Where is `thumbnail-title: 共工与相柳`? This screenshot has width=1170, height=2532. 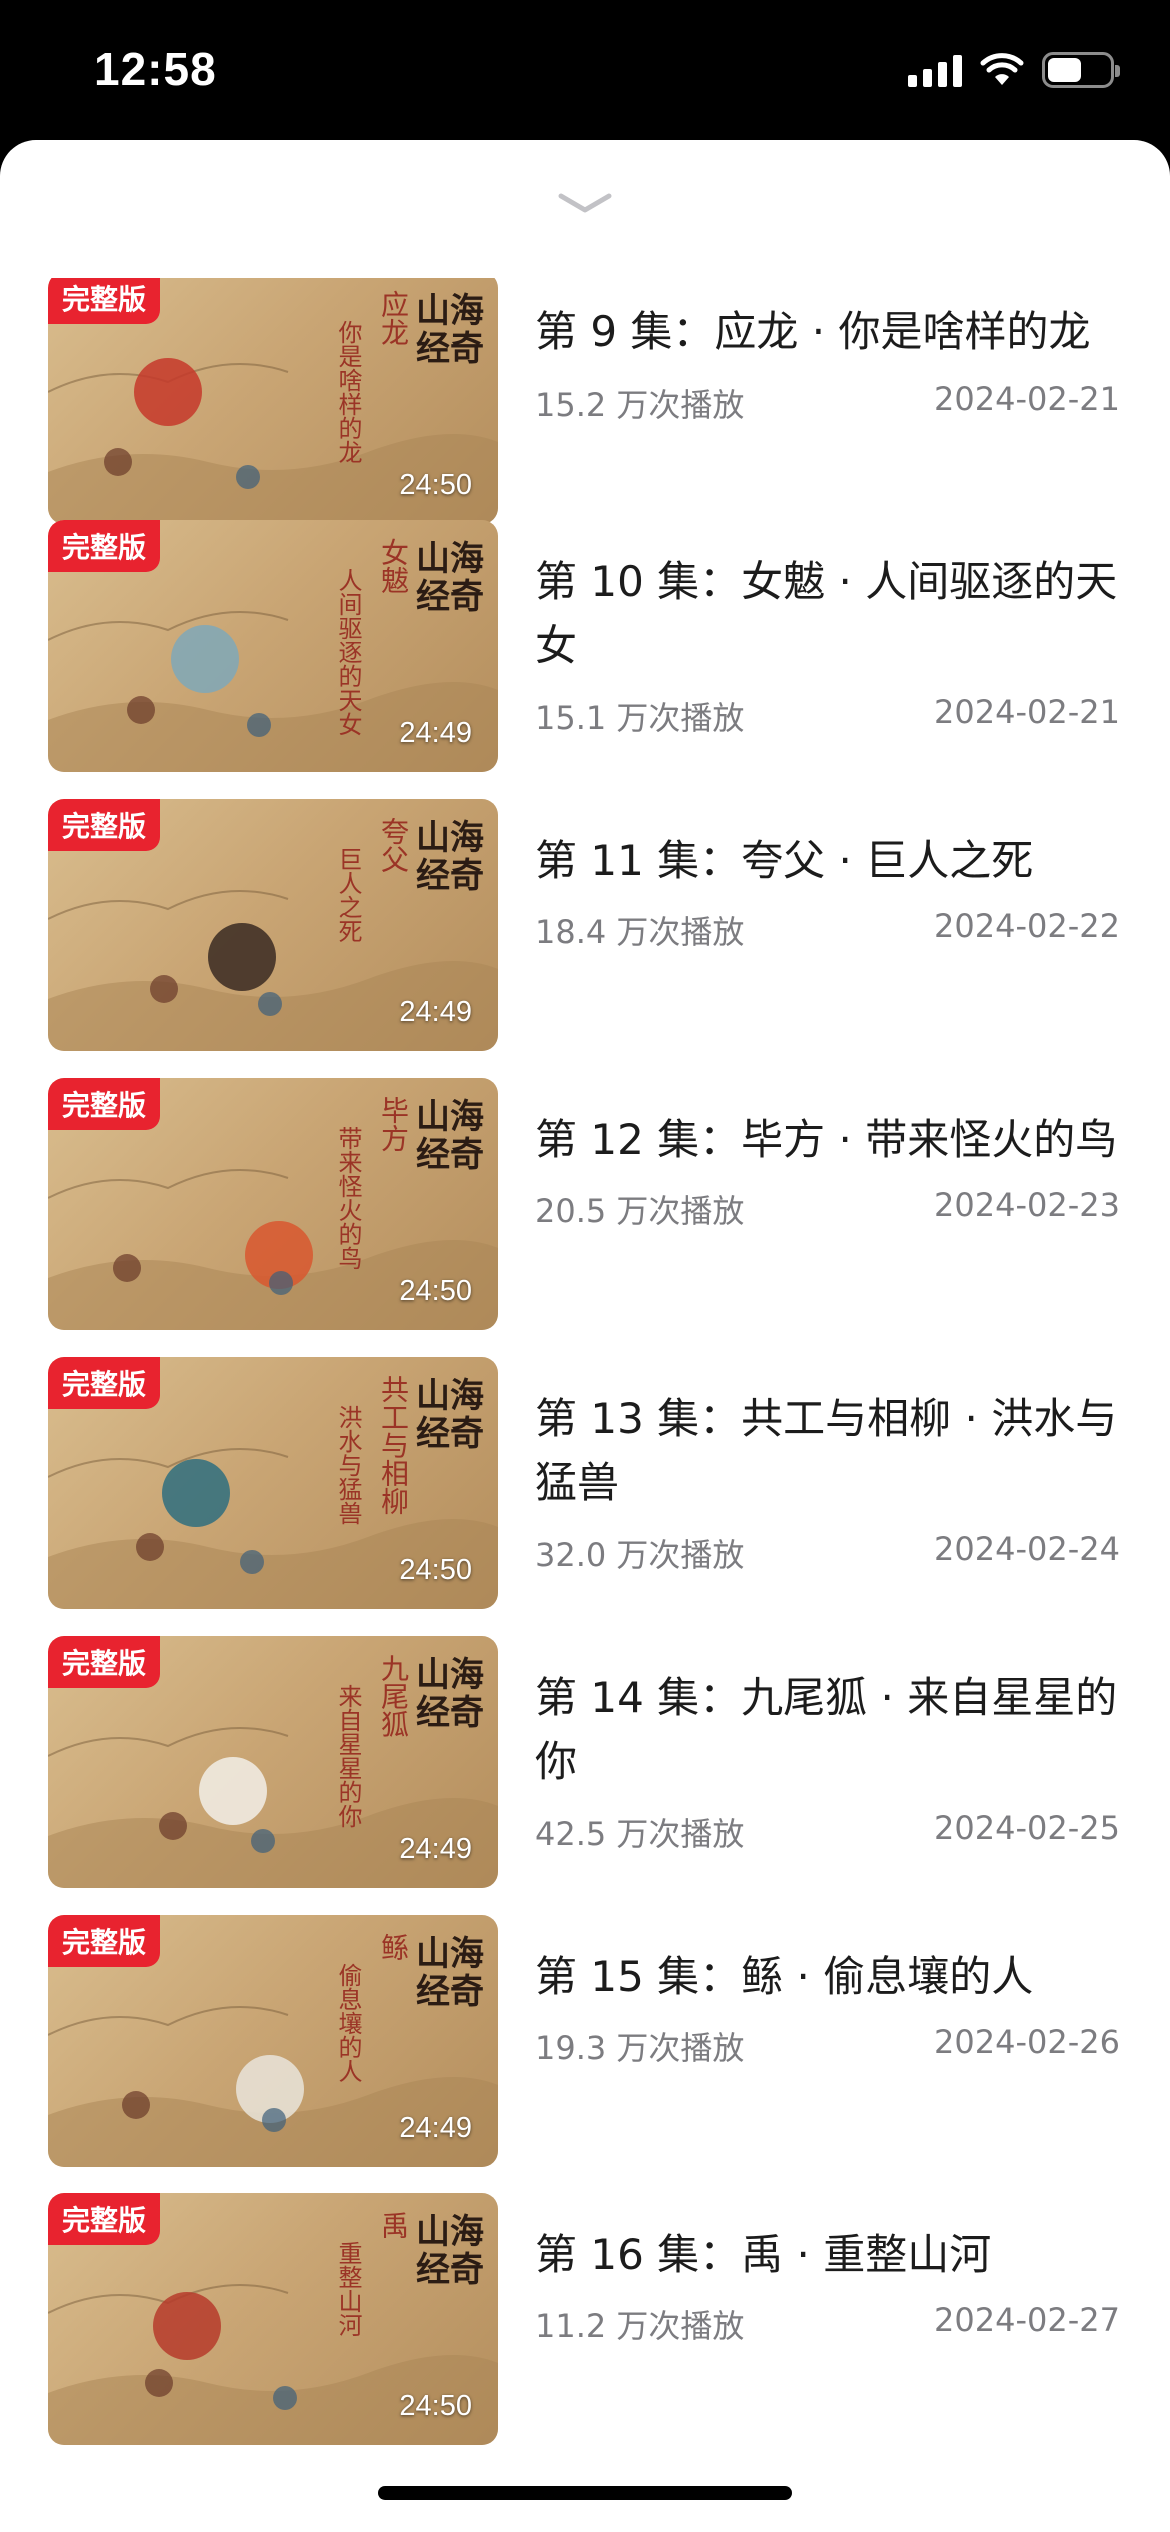
thumbnail-title: 共工与相柳 is located at coordinates (393, 1445).